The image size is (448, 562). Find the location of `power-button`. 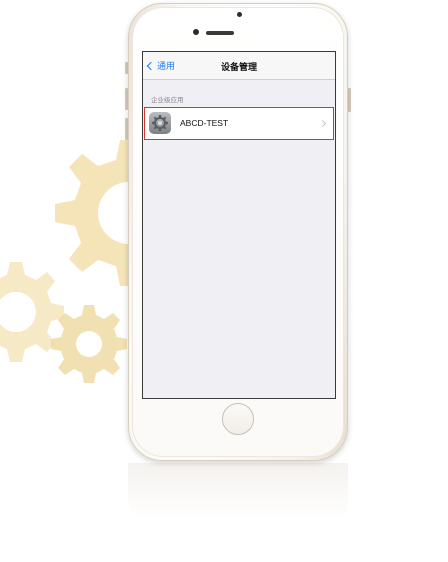

power-button is located at coordinates (349, 100).